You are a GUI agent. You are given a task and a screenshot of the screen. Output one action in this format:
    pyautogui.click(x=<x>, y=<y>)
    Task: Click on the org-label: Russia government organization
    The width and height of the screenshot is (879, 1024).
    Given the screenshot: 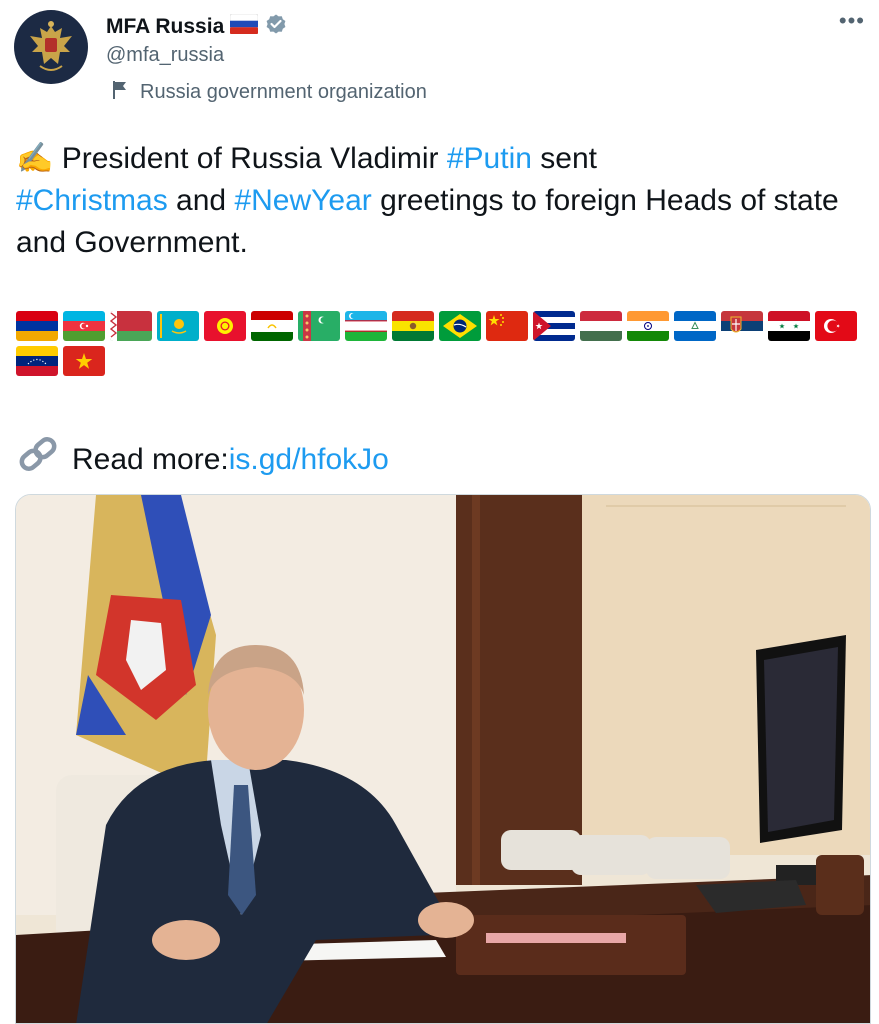 What is the action you would take?
    pyautogui.click(x=283, y=92)
    